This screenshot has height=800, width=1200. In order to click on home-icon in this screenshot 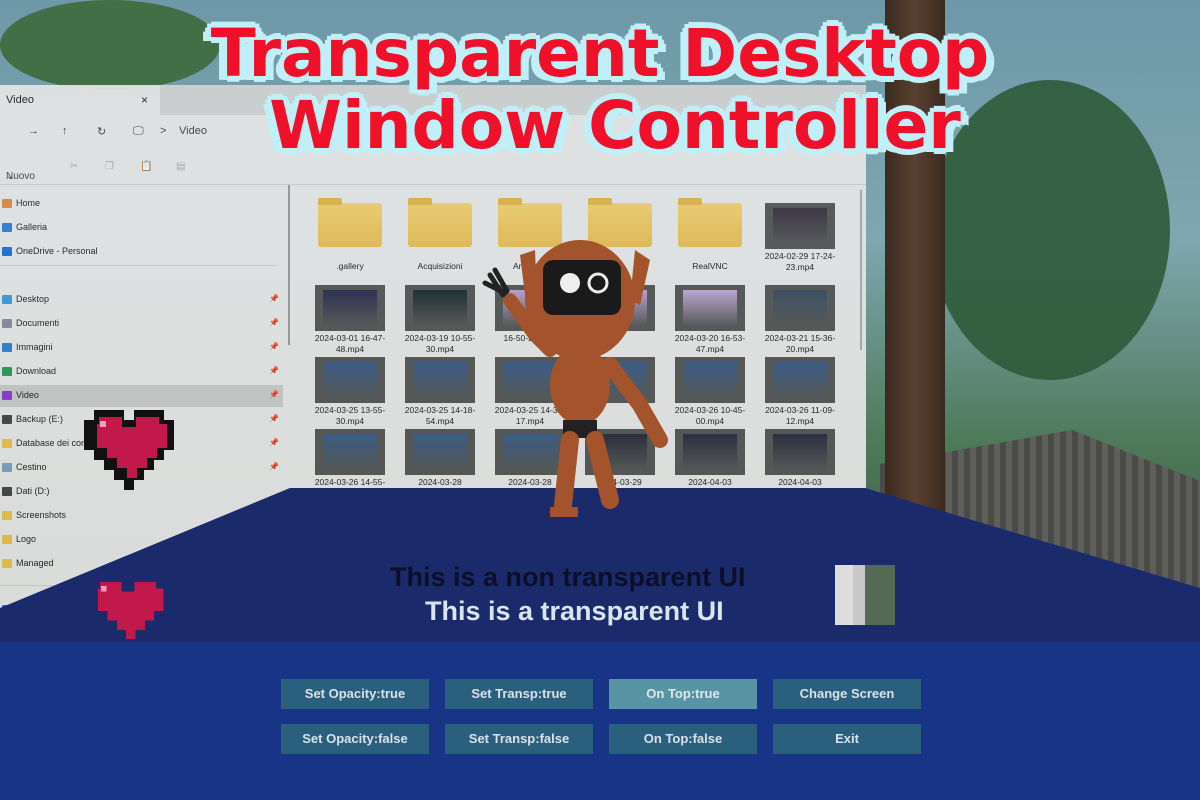, I will do `click(7, 203)`.